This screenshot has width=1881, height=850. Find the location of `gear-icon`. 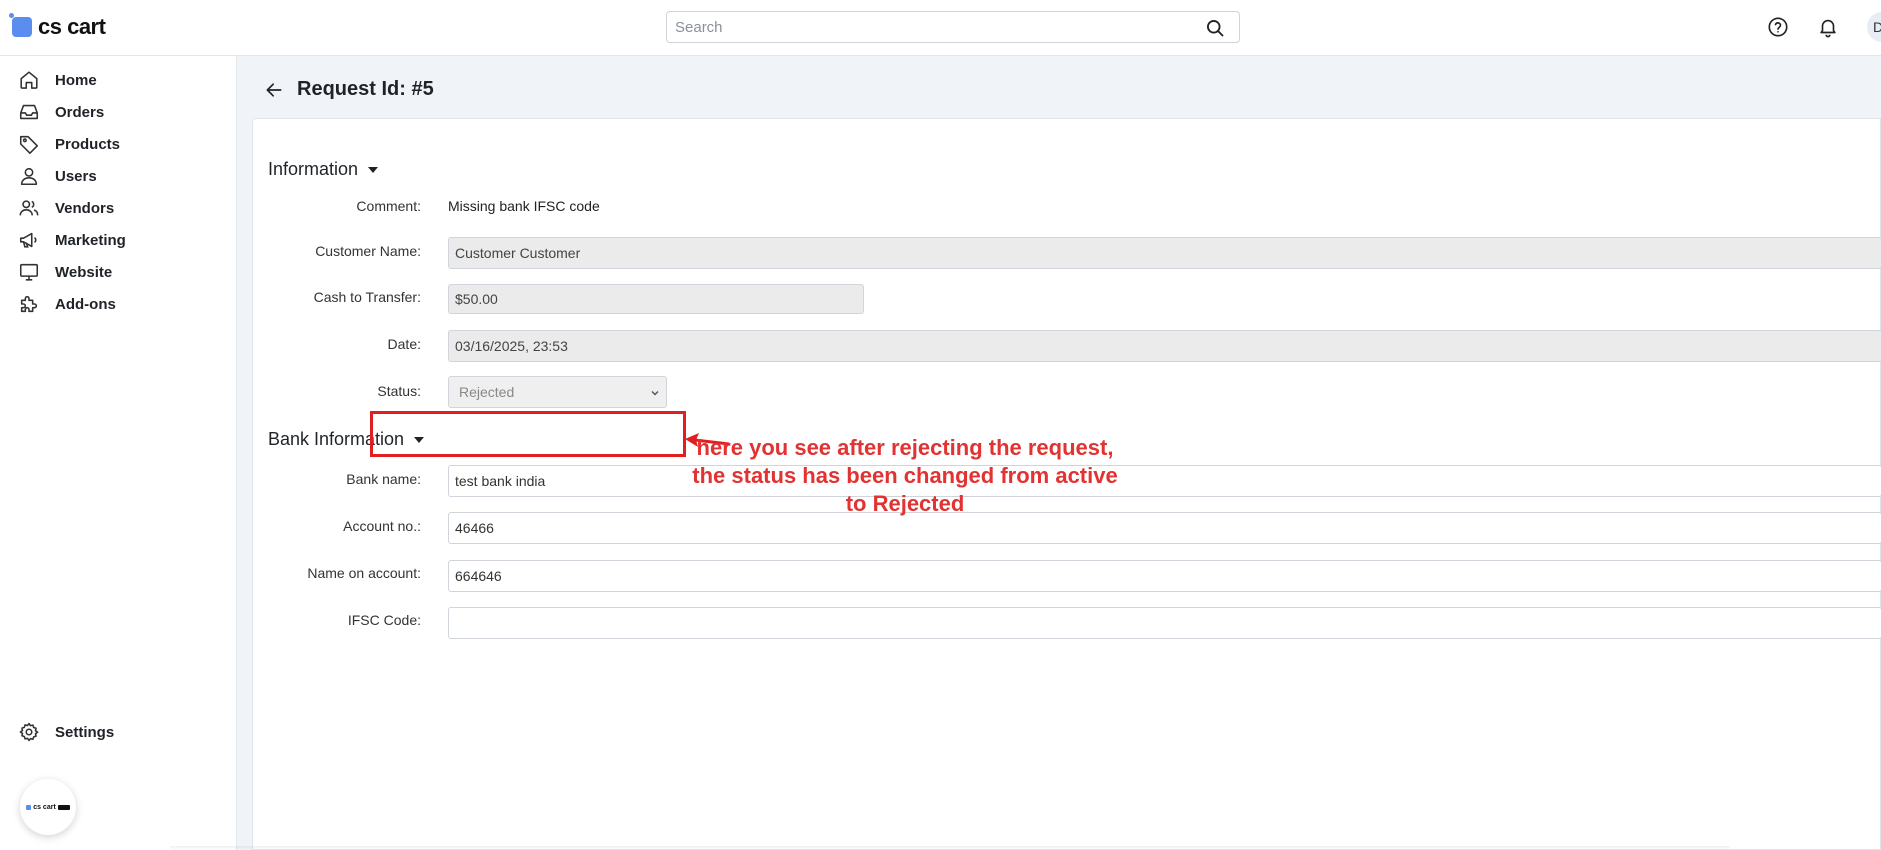

gear-icon is located at coordinates (29, 732).